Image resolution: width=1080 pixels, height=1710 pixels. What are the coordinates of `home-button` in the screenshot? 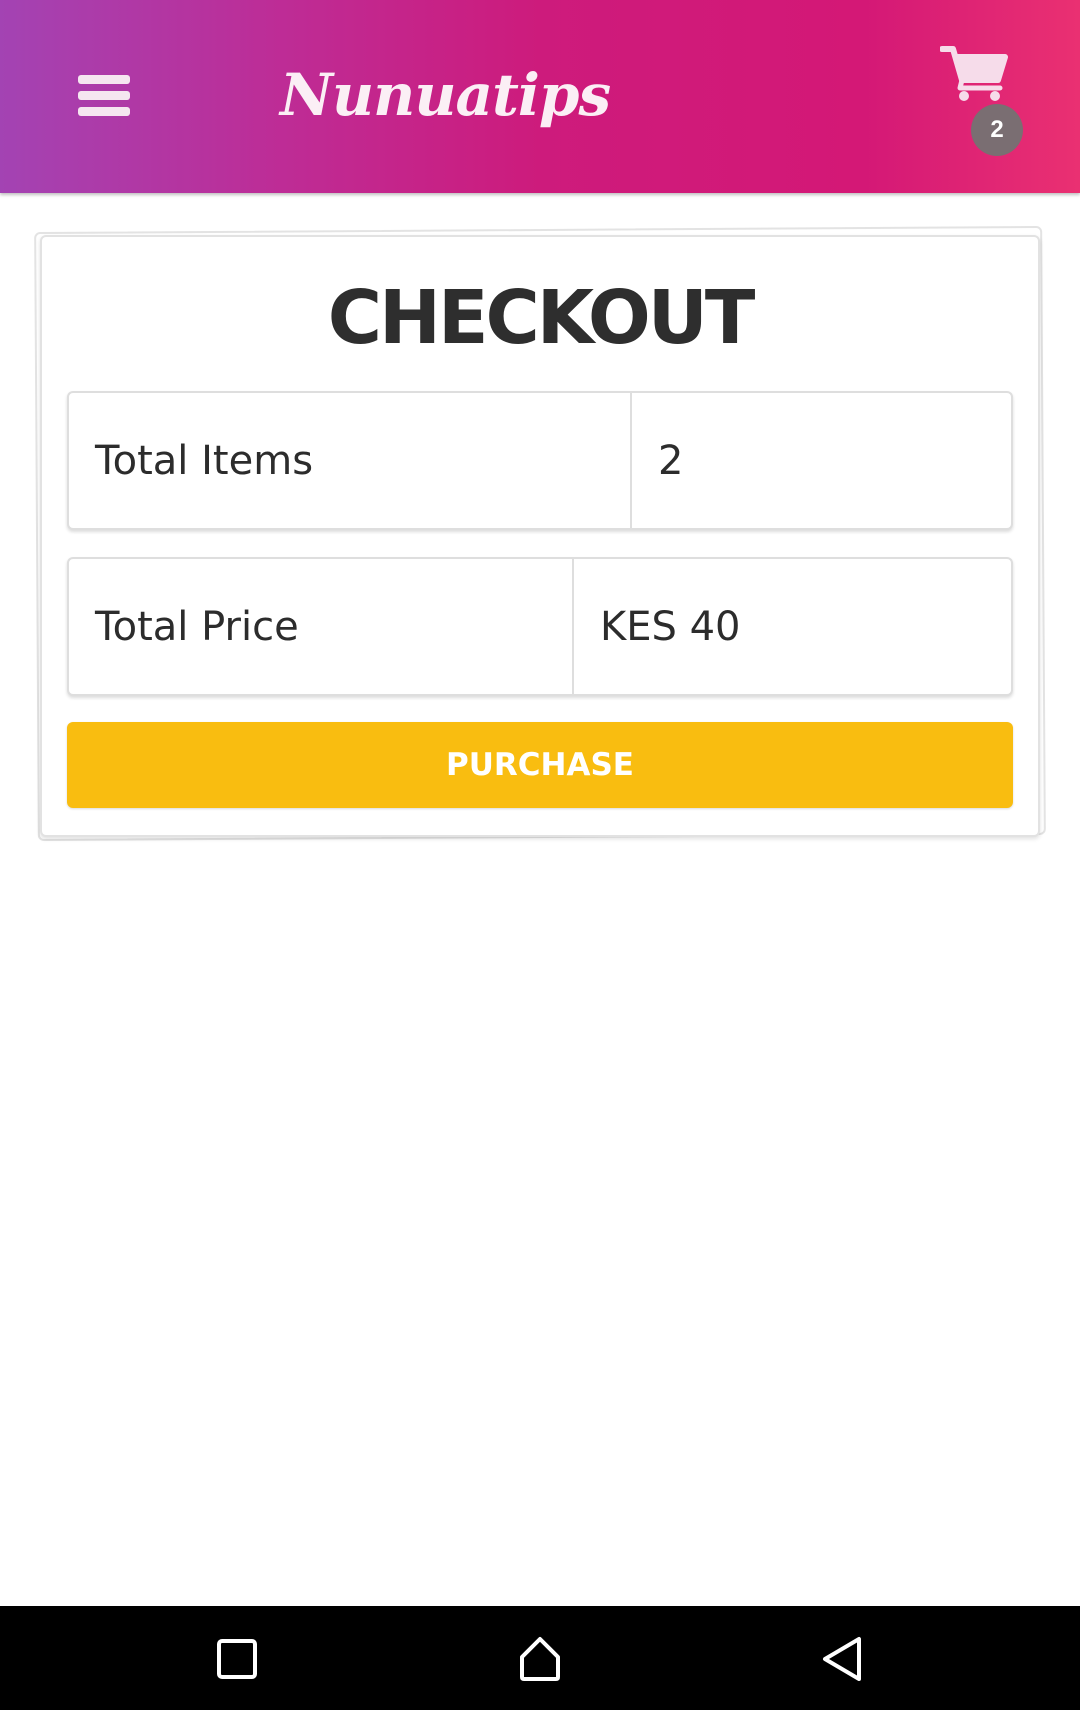 It's located at (540, 1659).